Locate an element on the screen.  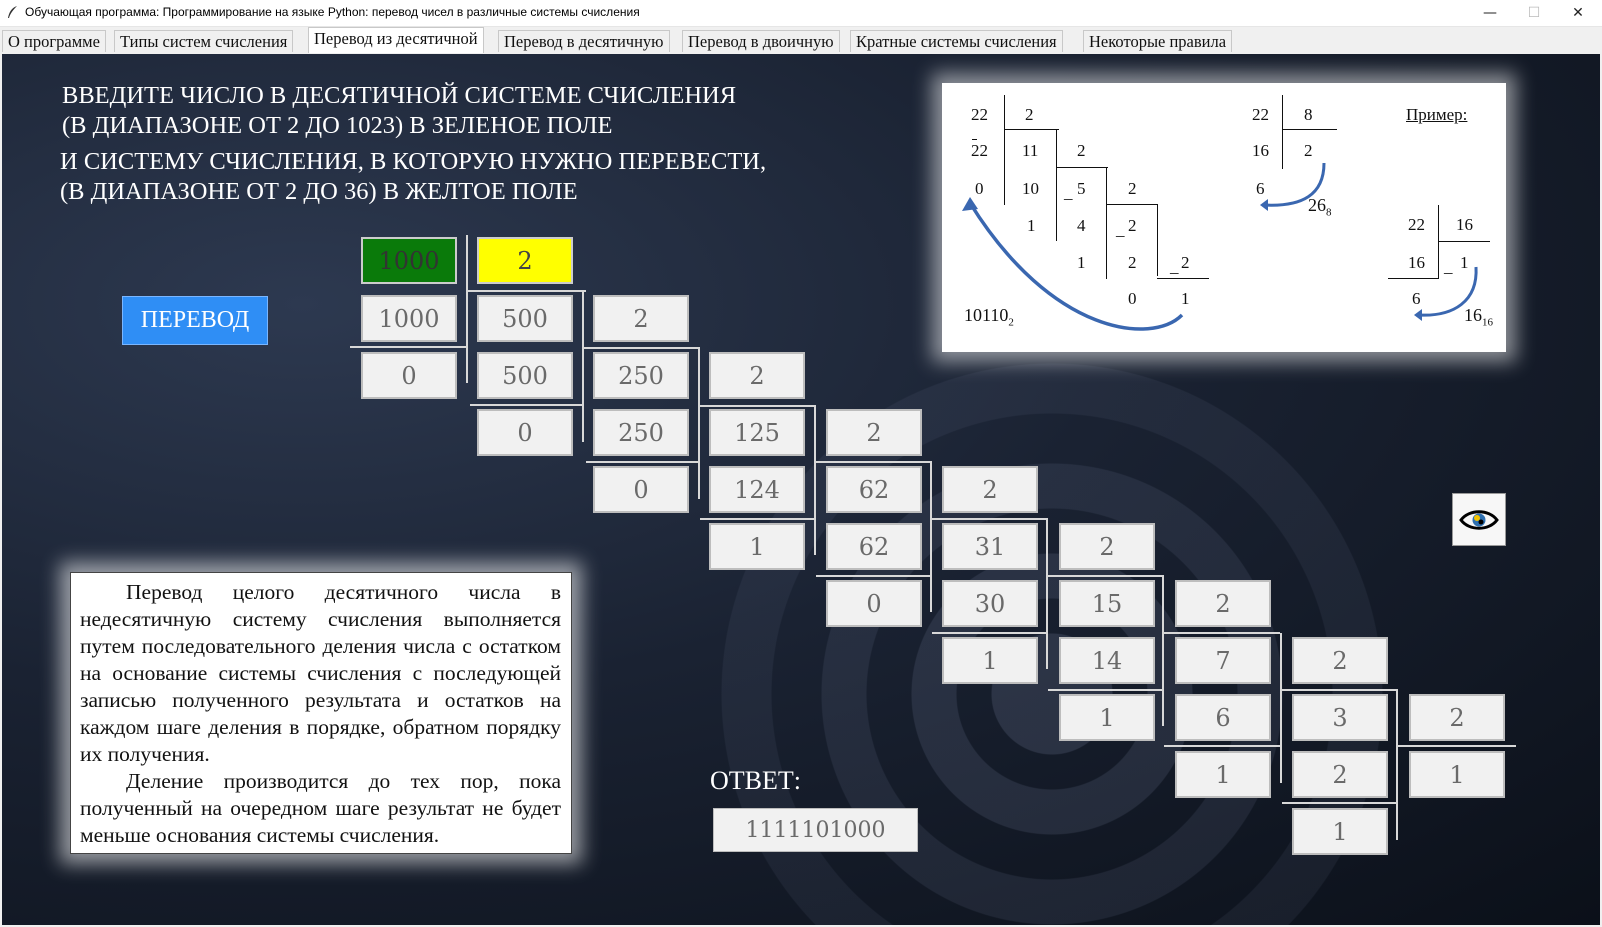
division-cell: 124 is located at coordinates (757, 489).